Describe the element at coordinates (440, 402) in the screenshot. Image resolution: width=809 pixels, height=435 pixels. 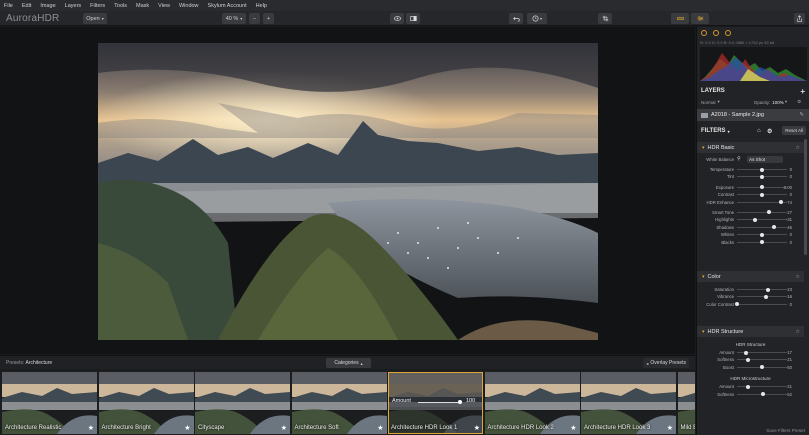
I see `amount-slider-track` at that location.